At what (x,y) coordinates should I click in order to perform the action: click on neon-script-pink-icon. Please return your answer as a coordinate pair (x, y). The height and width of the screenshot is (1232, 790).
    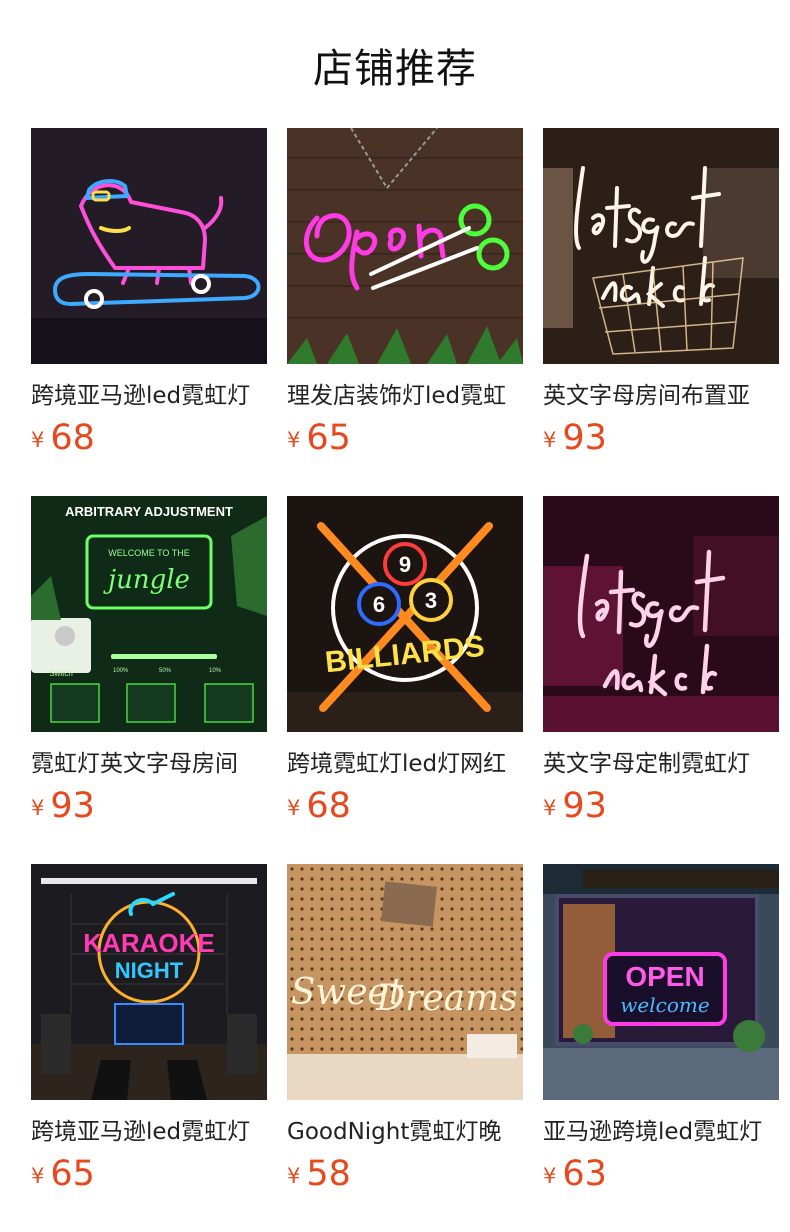
    Looking at the image, I should click on (661, 614).